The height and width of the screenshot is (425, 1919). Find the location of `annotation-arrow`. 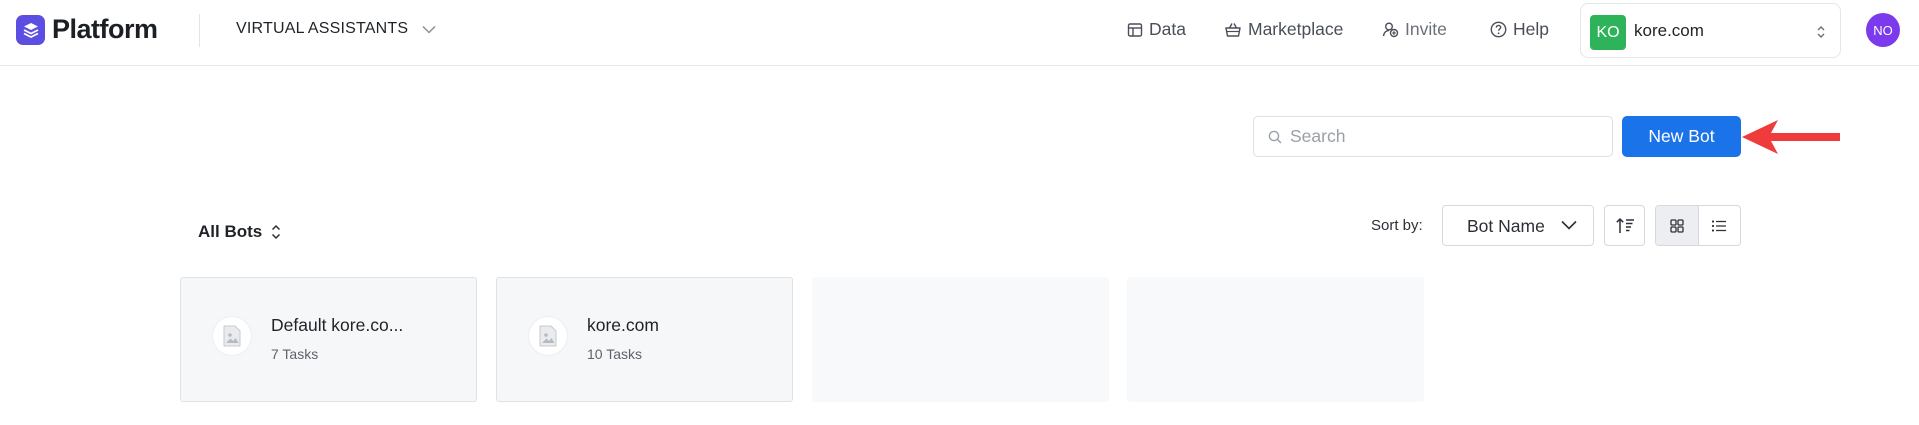

annotation-arrow is located at coordinates (1791, 137).